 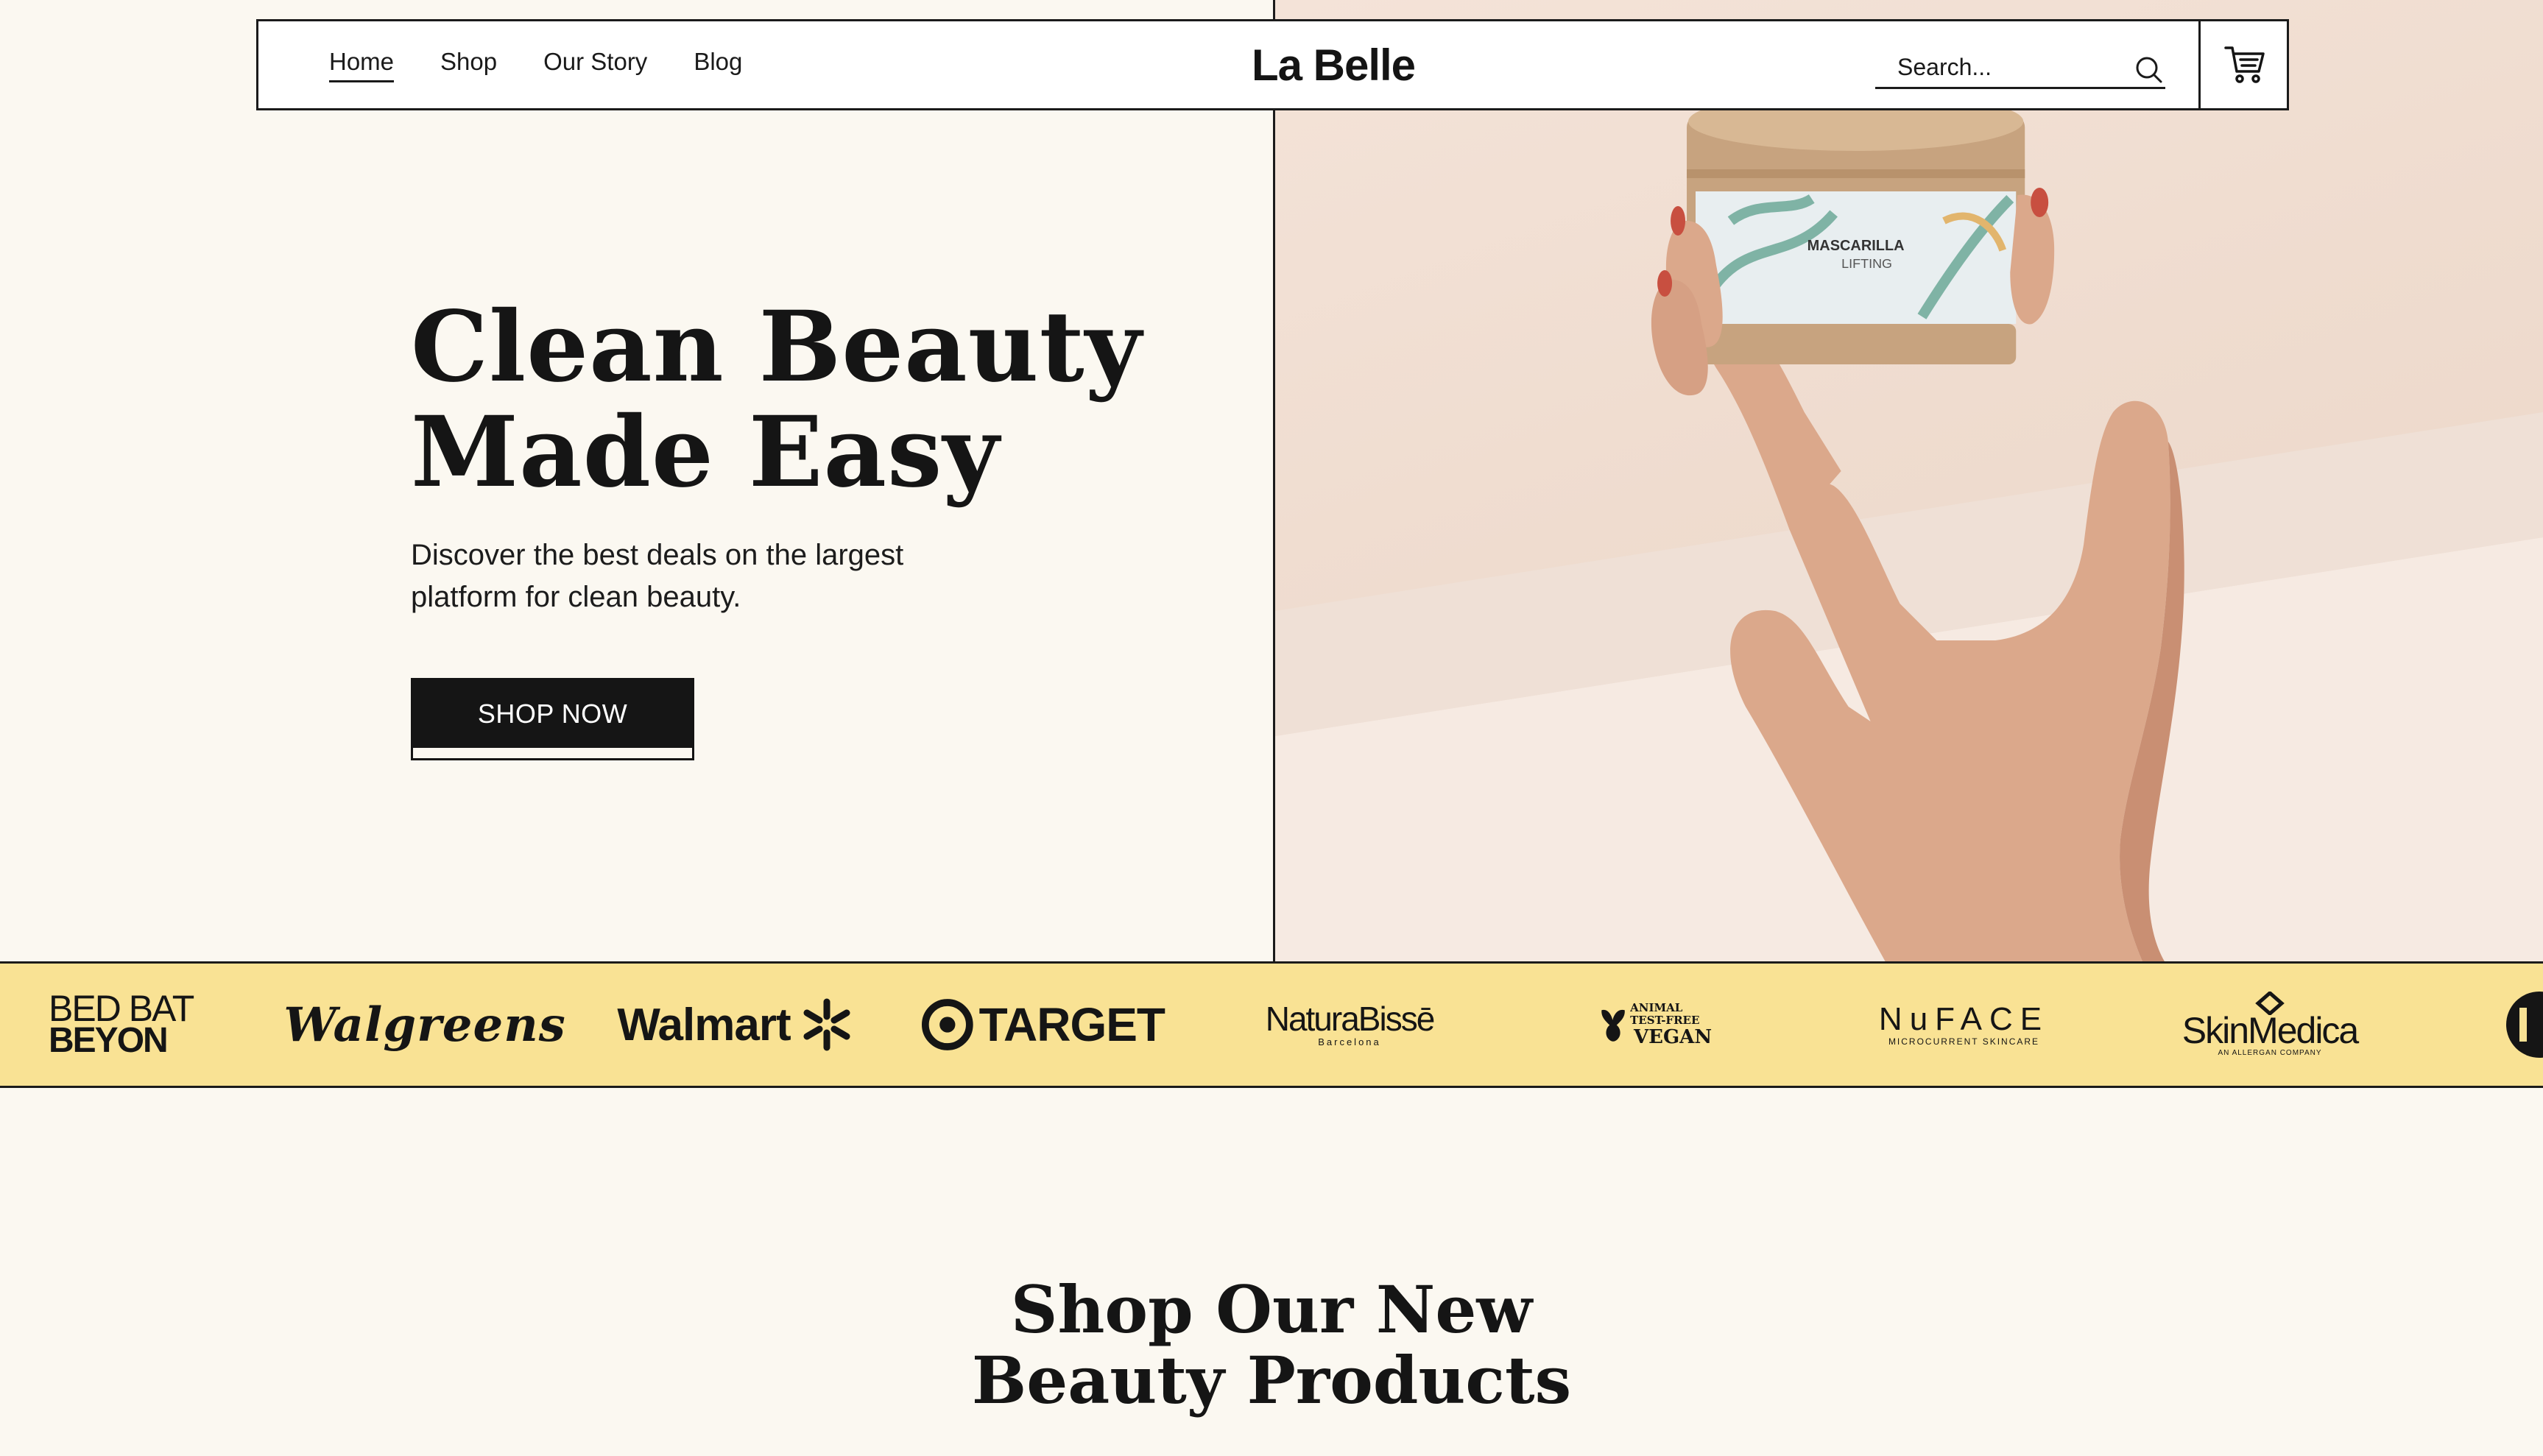 I want to click on shop-now-button: SHOP NOW, so click(x=552, y=719).